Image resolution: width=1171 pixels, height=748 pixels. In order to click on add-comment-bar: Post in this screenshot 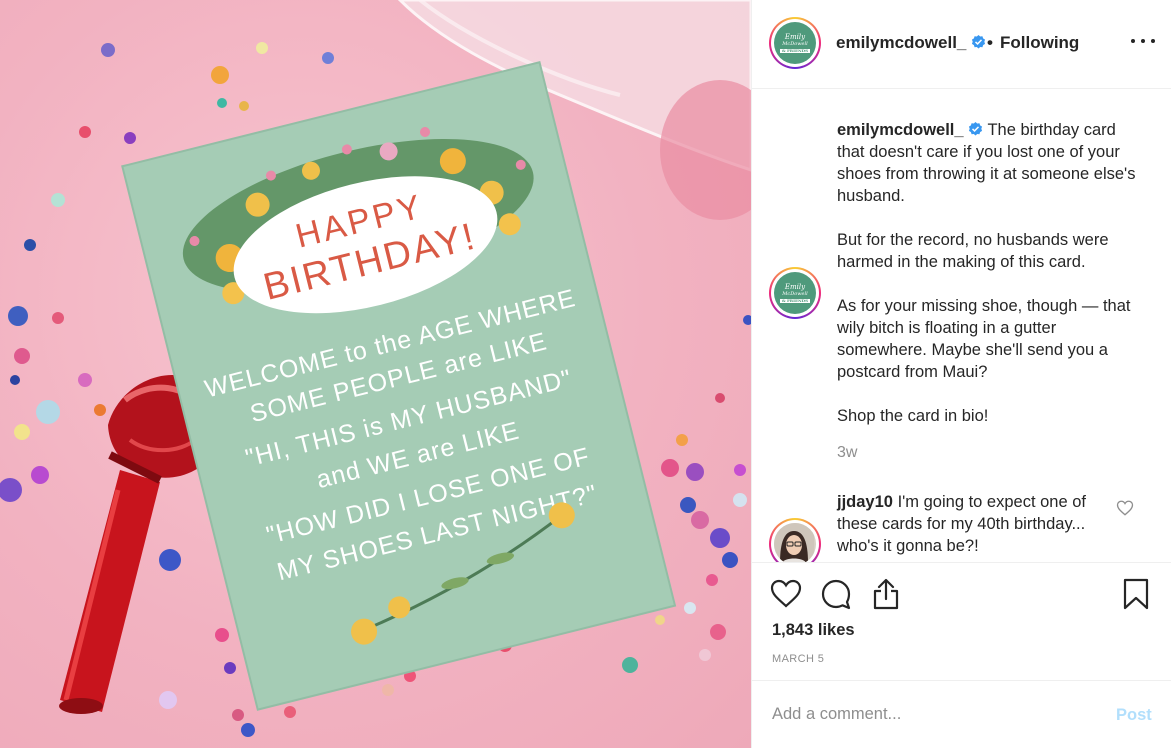, I will do `click(961, 714)`.